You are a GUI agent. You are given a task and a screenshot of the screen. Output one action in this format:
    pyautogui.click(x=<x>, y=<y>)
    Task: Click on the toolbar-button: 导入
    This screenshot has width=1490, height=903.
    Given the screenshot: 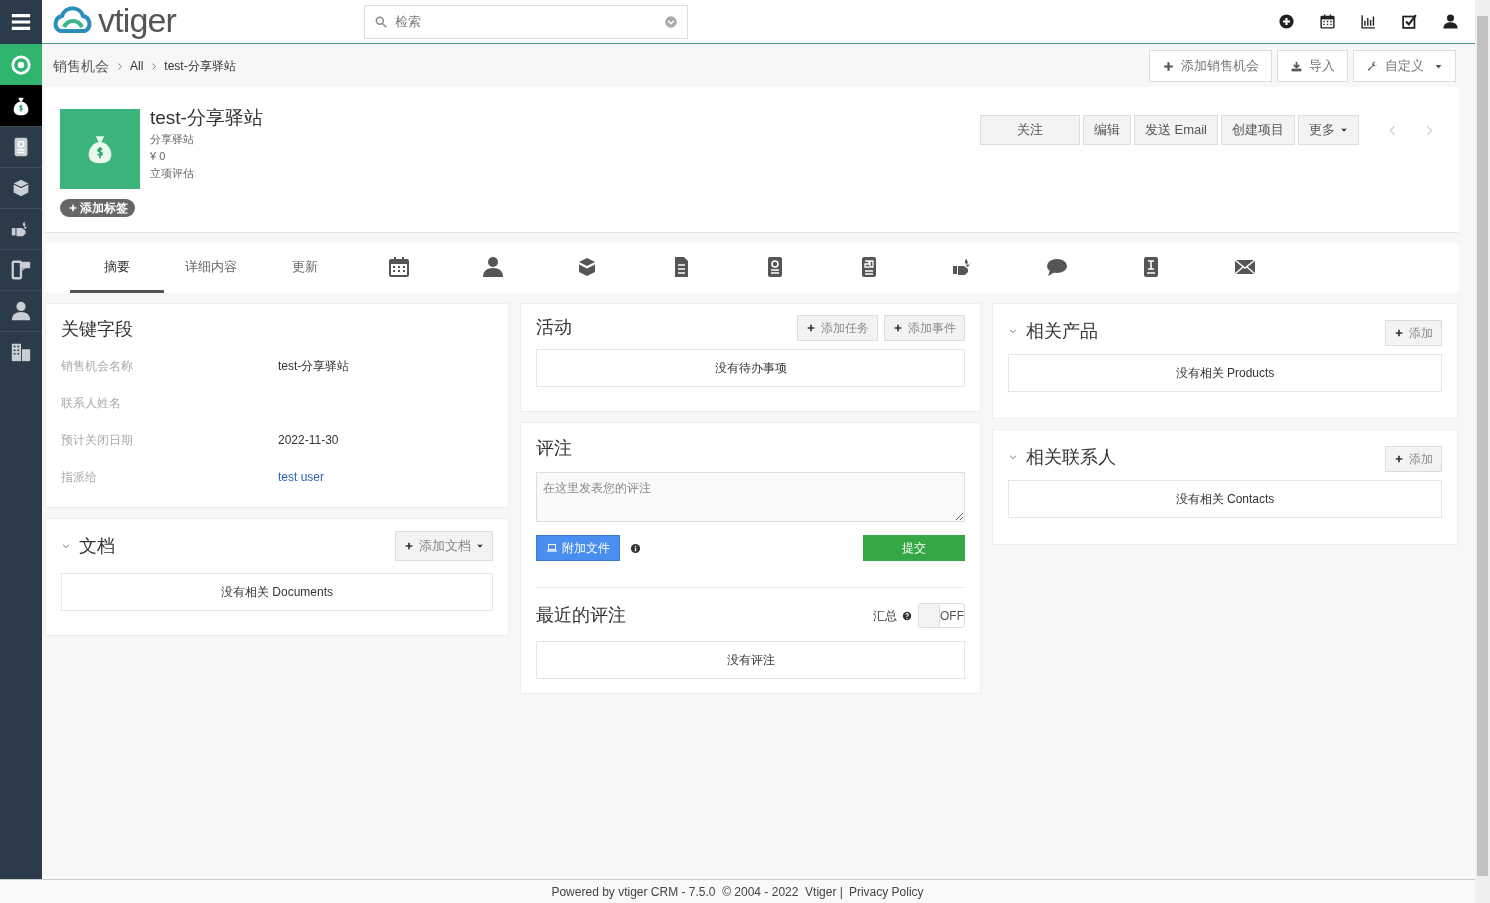 What is the action you would take?
    pyautogui.click(x=1312, y=66)
    